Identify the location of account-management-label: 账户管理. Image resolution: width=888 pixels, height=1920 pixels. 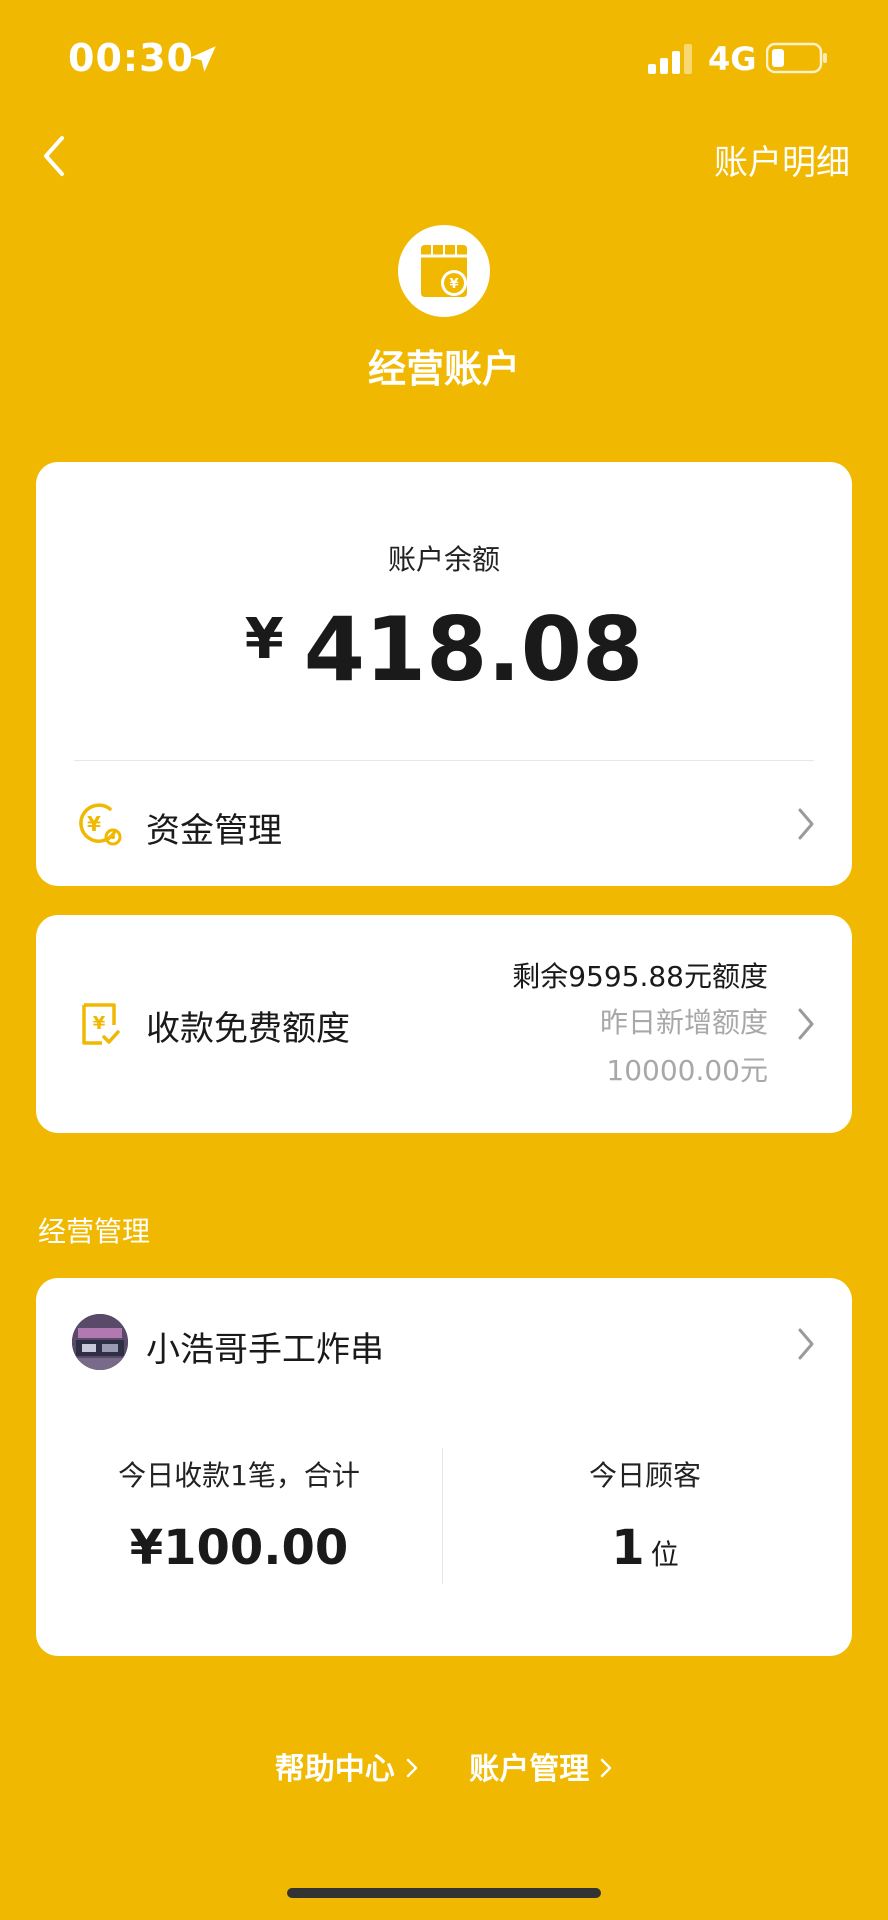
(529, 1769).